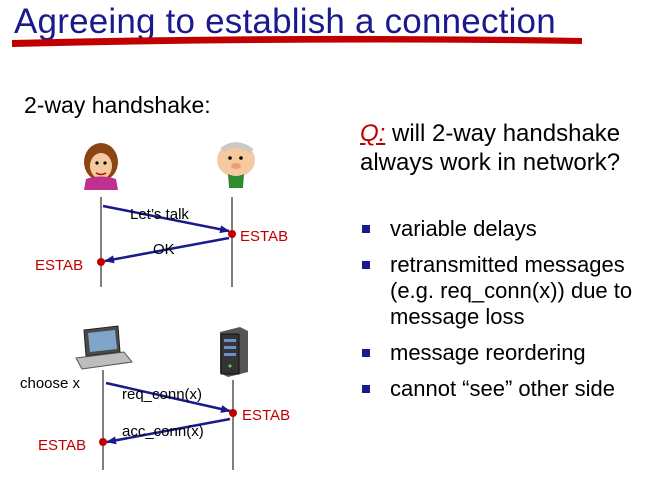 Image resolution: width=665 pixels, height=479 pixels. What do you see at coordinates (101, 262) in the screenshot?
I see `estab-dot-client-top` at bounding box center [101, 262].